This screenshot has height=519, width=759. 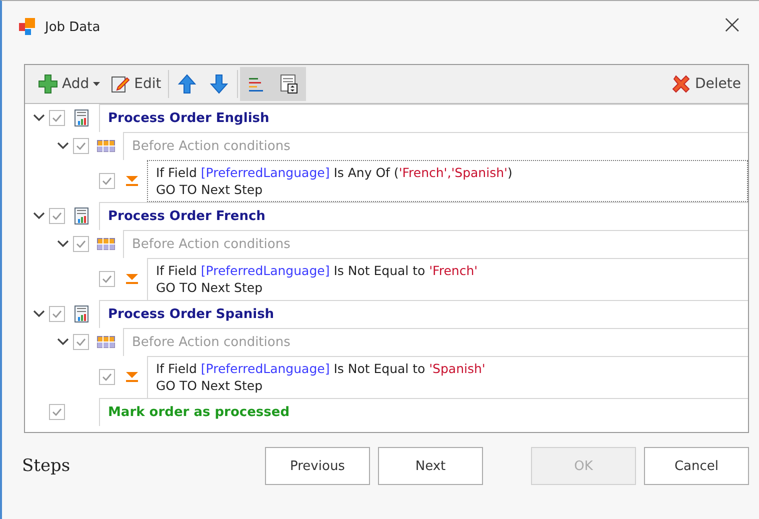 I want to click on edit-button: Edit, so click(x=135, y=84).